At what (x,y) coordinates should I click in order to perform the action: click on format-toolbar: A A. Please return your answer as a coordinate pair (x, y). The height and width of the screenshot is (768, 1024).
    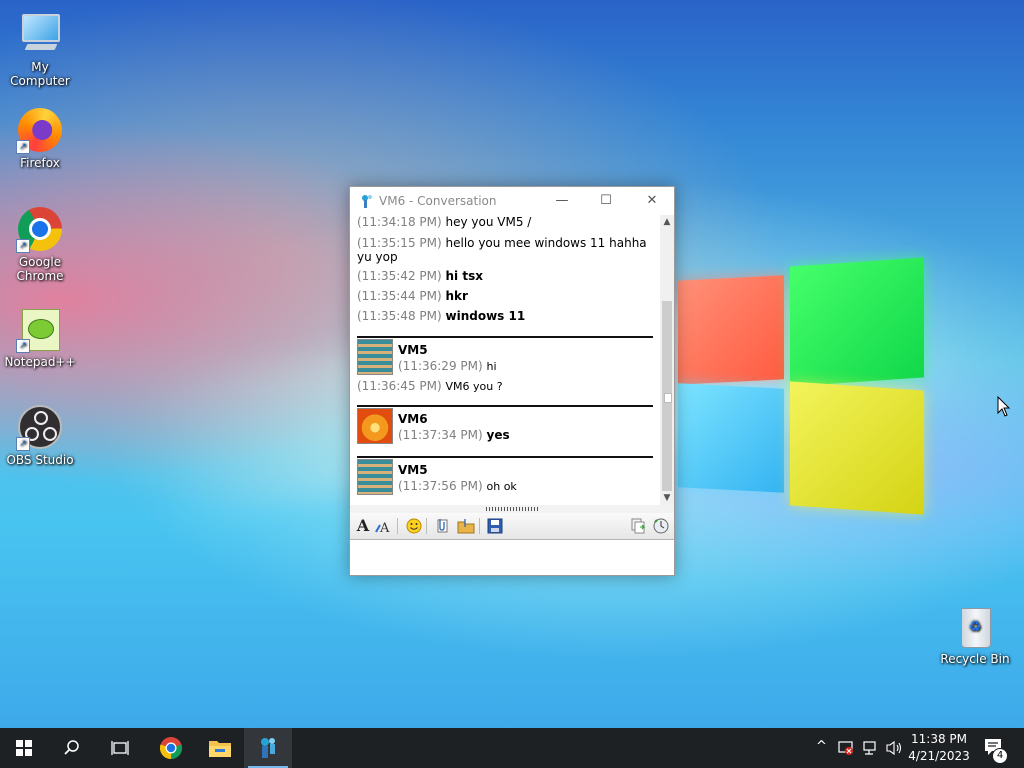
    Looking at the image, I should click on (512, 526).